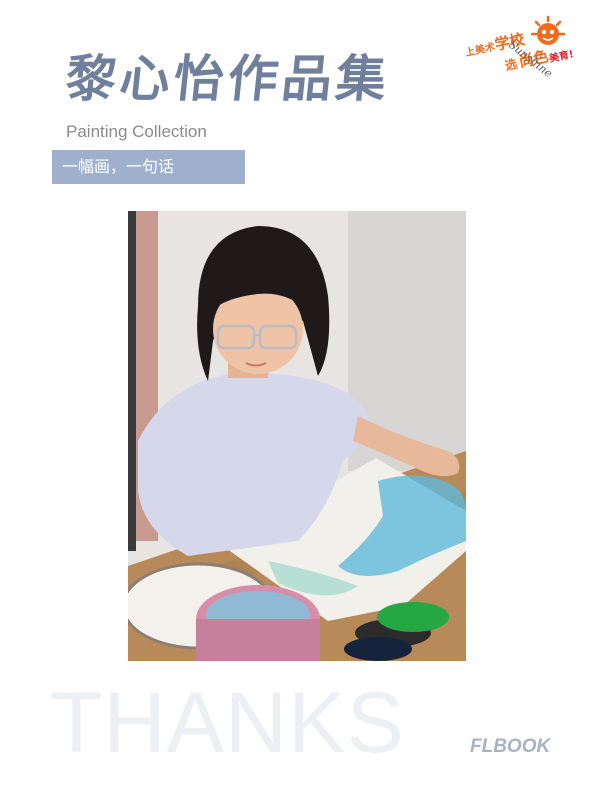 This screenshot has height=806, width=595. Describe the element at coordinates (227, 723) in the screenshot. I see `thanks-watermark: THANKS` at that location.